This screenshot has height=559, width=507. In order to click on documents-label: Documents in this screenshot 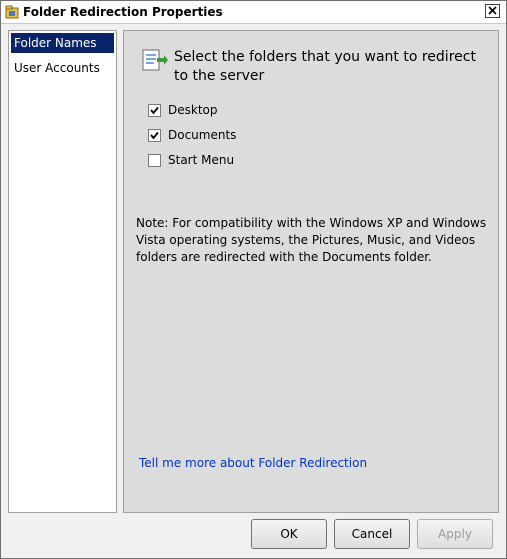, I will do `click(202, 135)`.